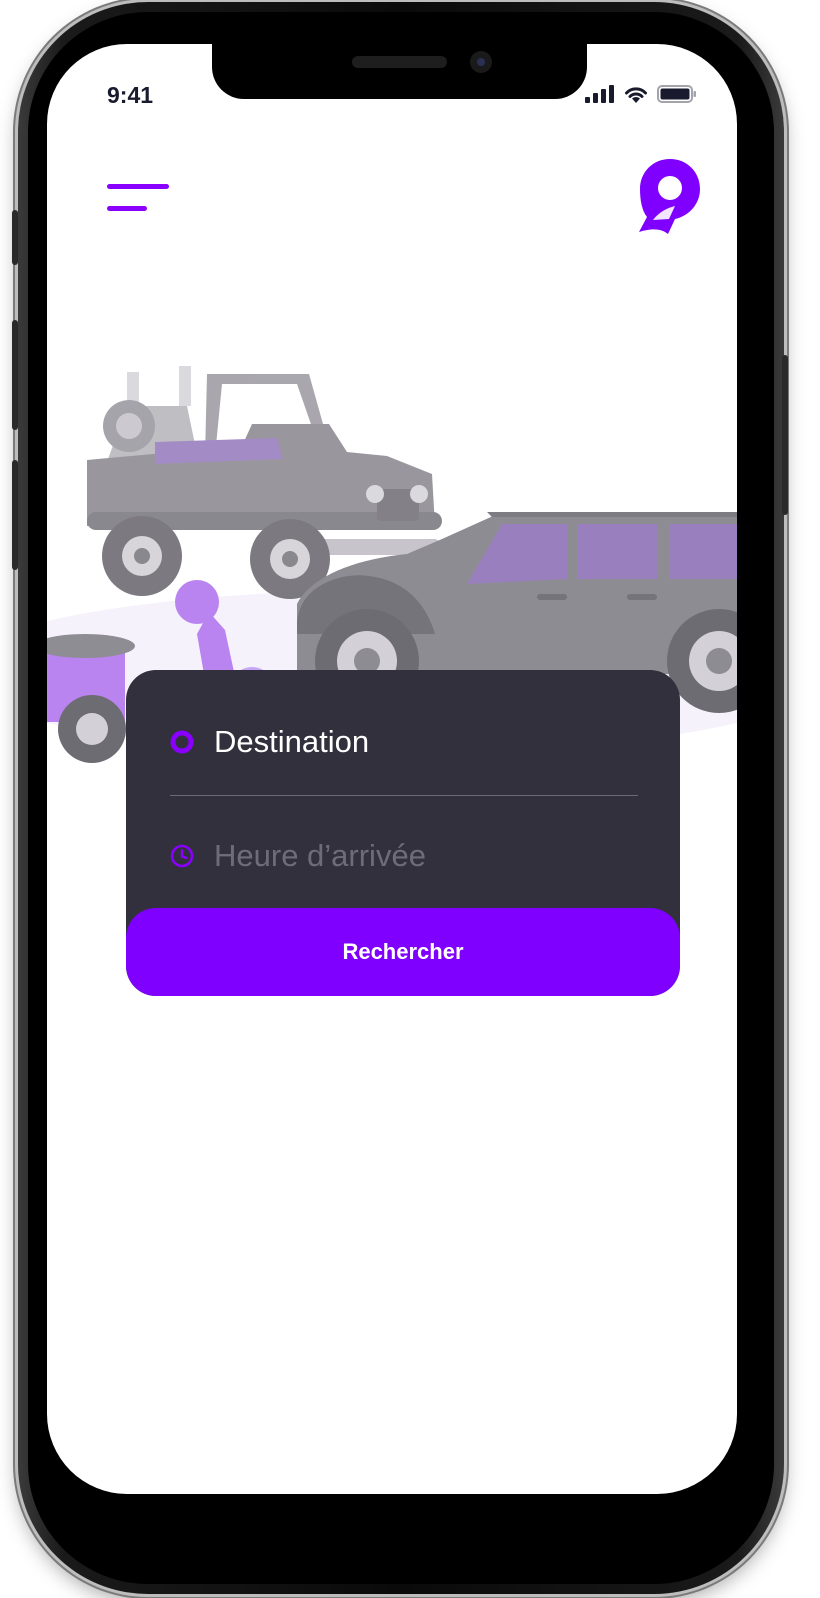 This screenshot has height=1598, width=820. I want to click on wifi-icon, so click(636, 95).